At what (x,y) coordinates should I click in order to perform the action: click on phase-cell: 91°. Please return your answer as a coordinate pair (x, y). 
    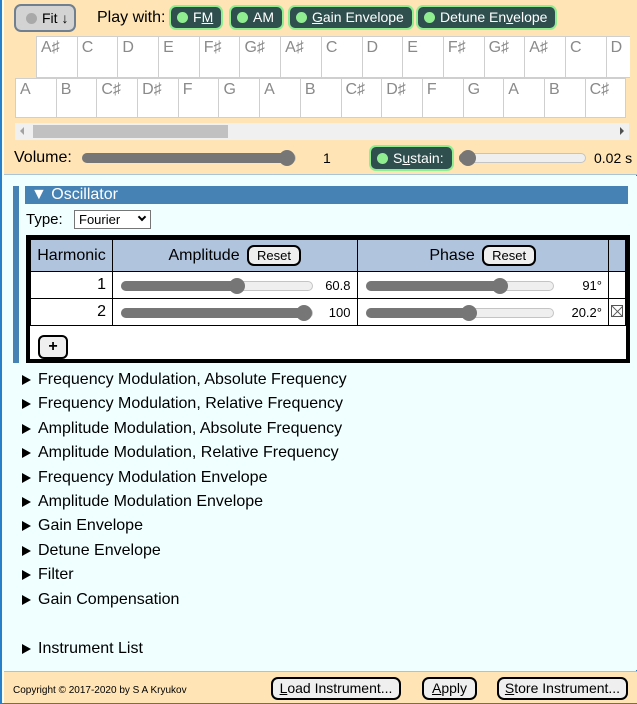
    Looking at the image, I should click on (482, 285).